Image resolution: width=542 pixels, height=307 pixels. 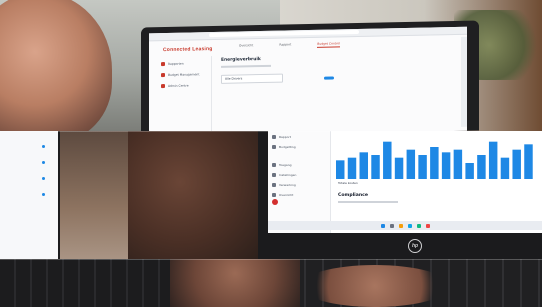 I want to click on sidebar-item-label: Admin Centre, so click(x=178, y=85).